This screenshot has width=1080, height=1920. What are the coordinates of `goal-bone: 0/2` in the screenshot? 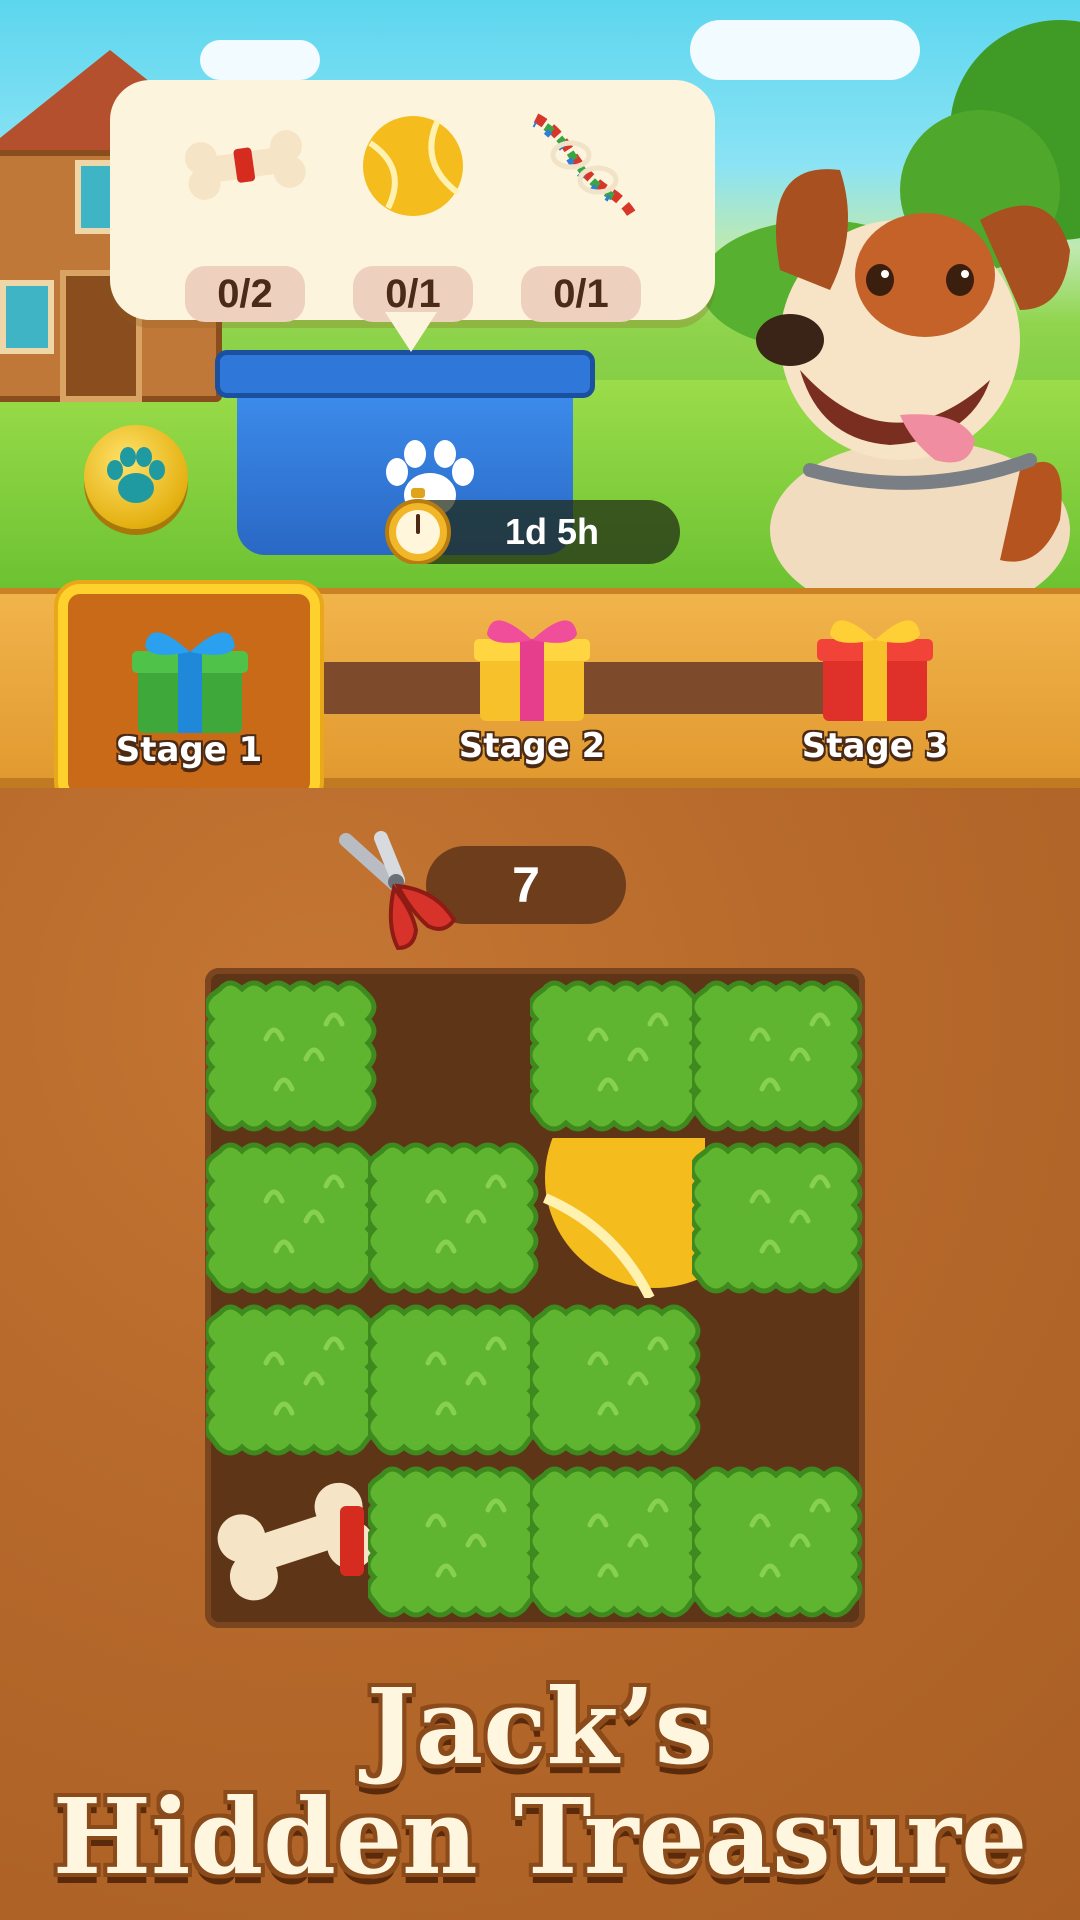 It's located at (245, 215).